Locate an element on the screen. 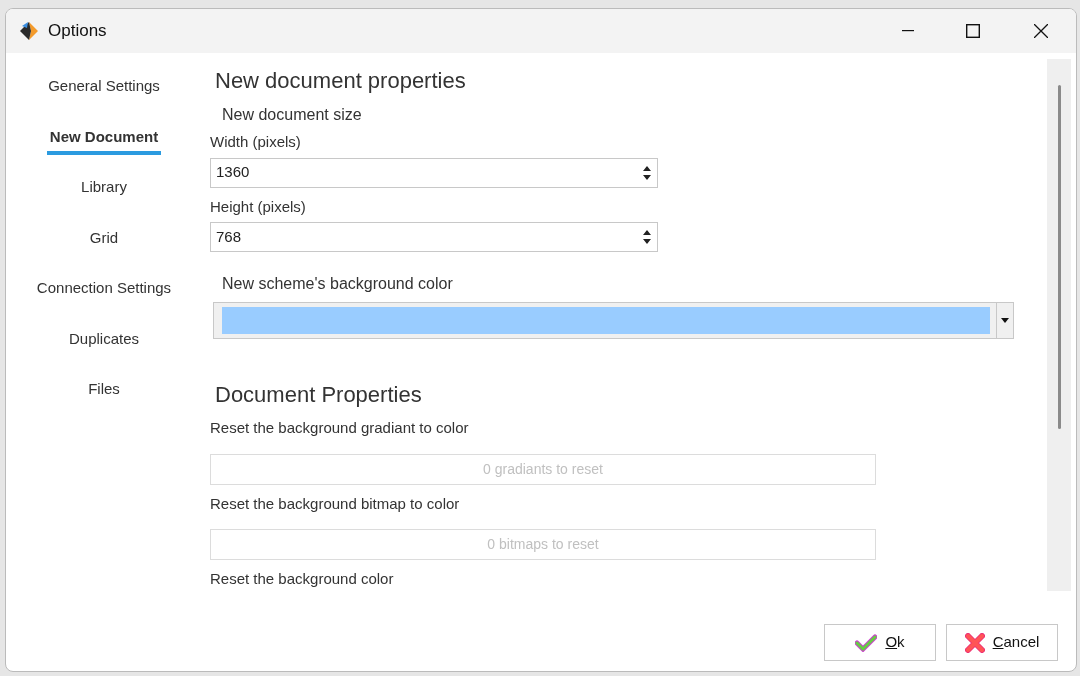 The width and height of the screenshot is (1080, 676). sidebar-tab: Connection Settings is located at coordinates (104, 288).